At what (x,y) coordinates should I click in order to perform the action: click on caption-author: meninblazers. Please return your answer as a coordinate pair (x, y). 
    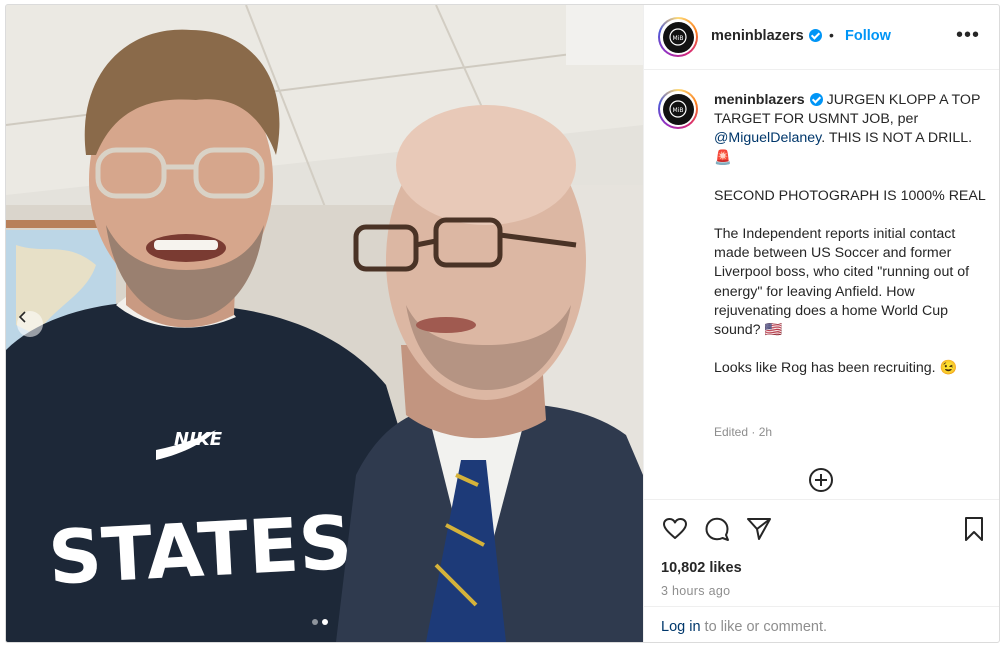
    Looking at the image, I should click on (759, 100).